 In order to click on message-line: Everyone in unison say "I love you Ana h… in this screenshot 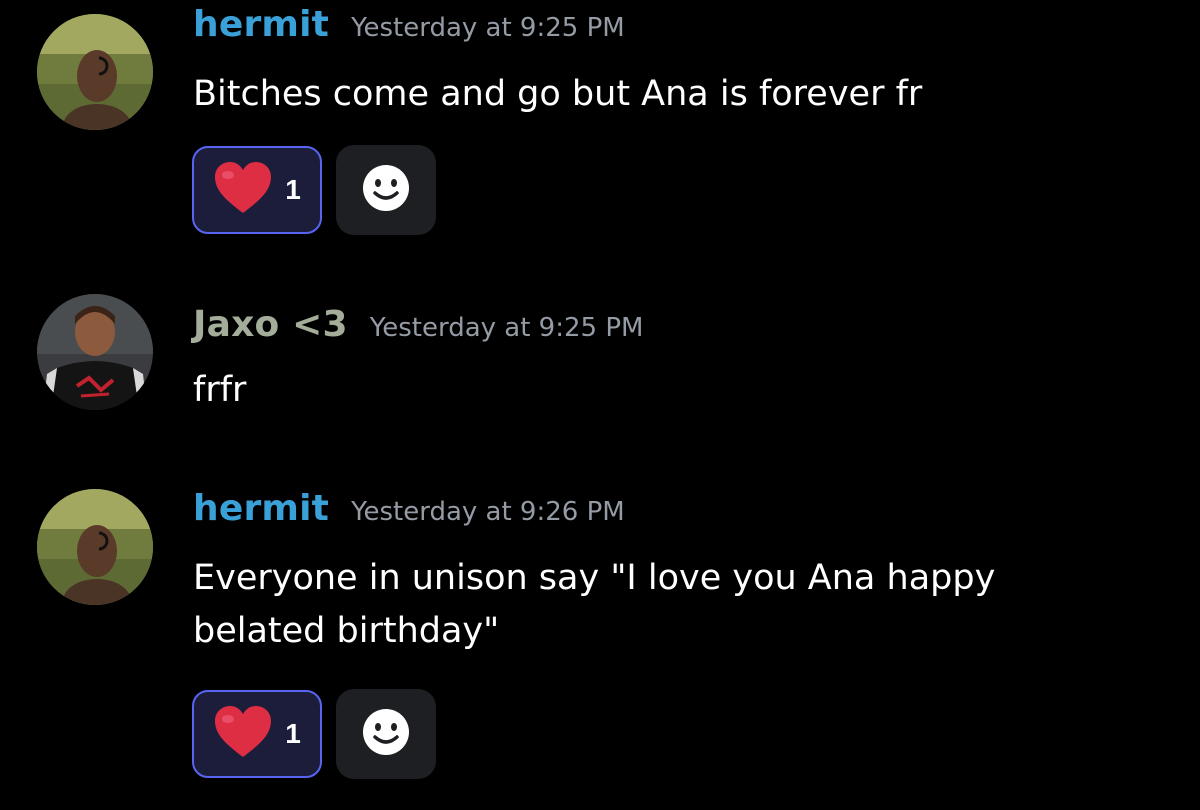, I will do `click(594, 578)`.